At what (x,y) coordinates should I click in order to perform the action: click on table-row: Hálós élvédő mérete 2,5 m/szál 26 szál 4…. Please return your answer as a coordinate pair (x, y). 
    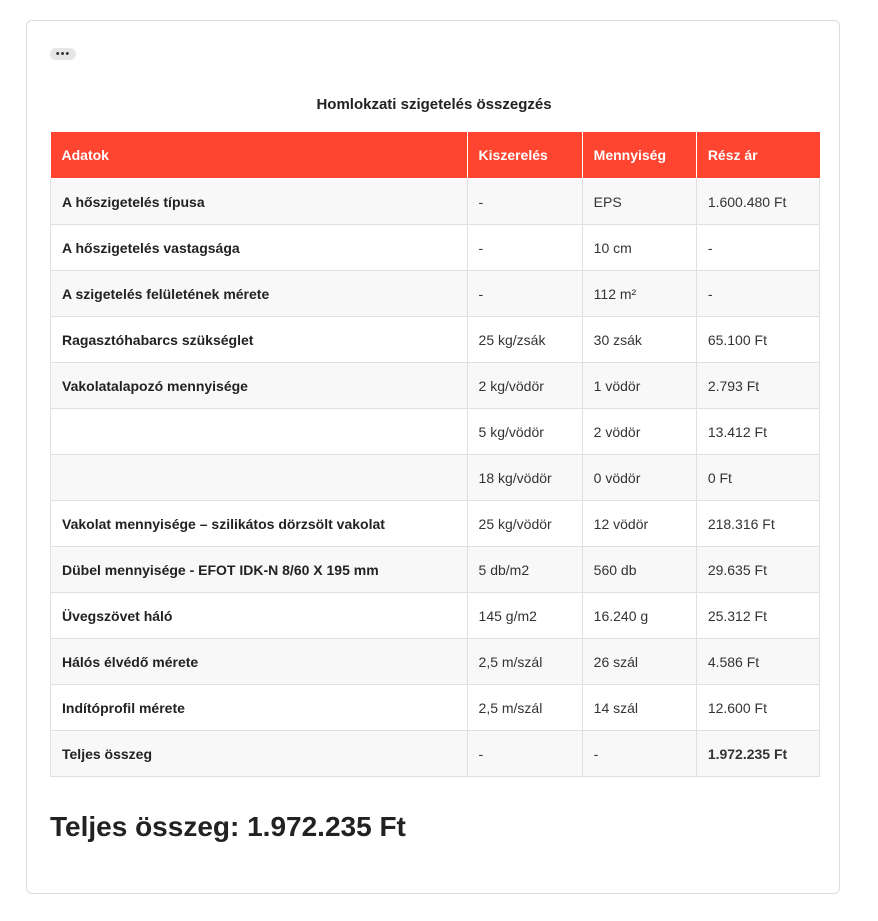
    Looking at the image, I should click on (435, 661).